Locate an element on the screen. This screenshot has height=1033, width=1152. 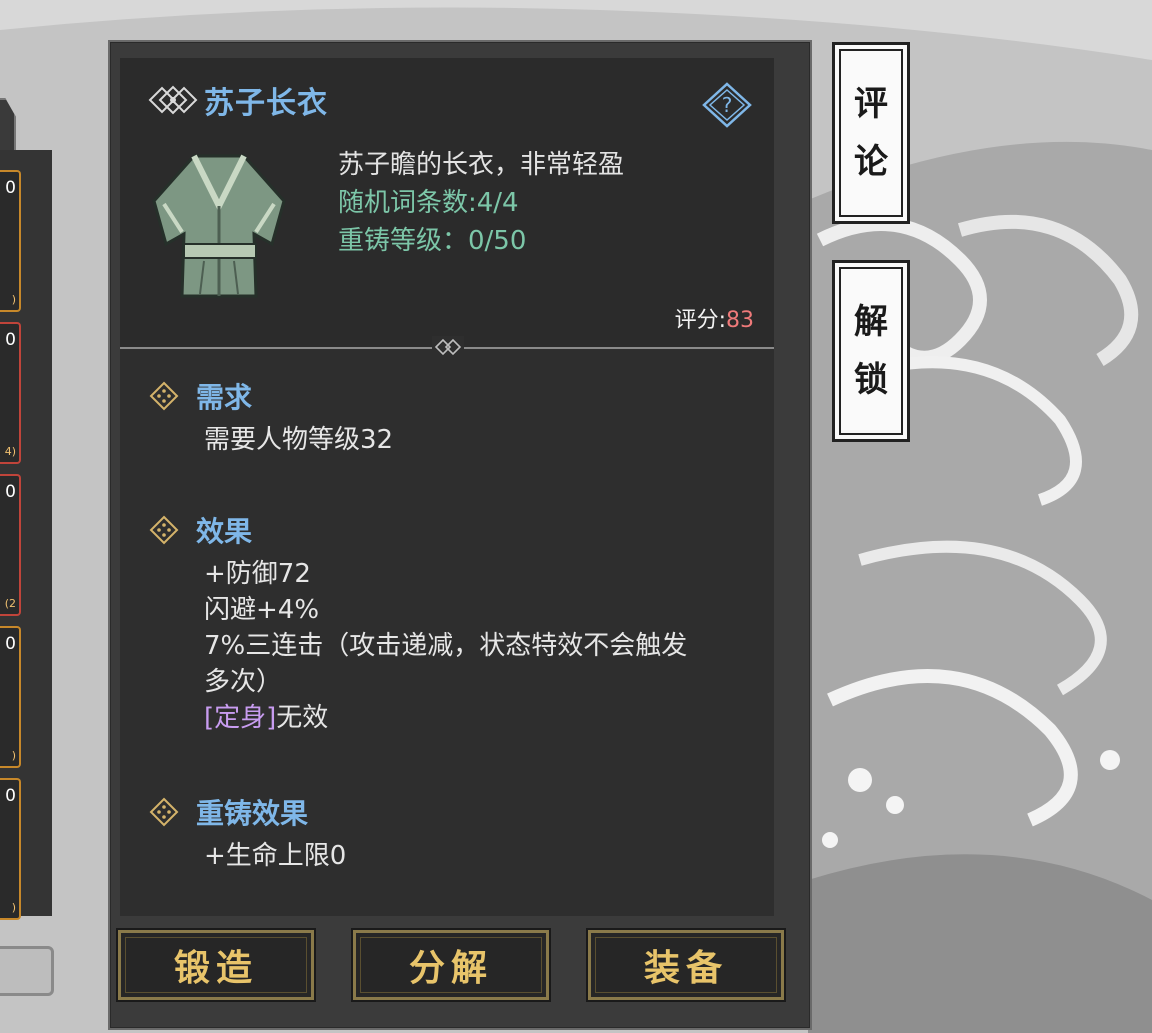
item-description: 苏子瞻的长衣，非常轻盈 is located at coordinates (481, 165).